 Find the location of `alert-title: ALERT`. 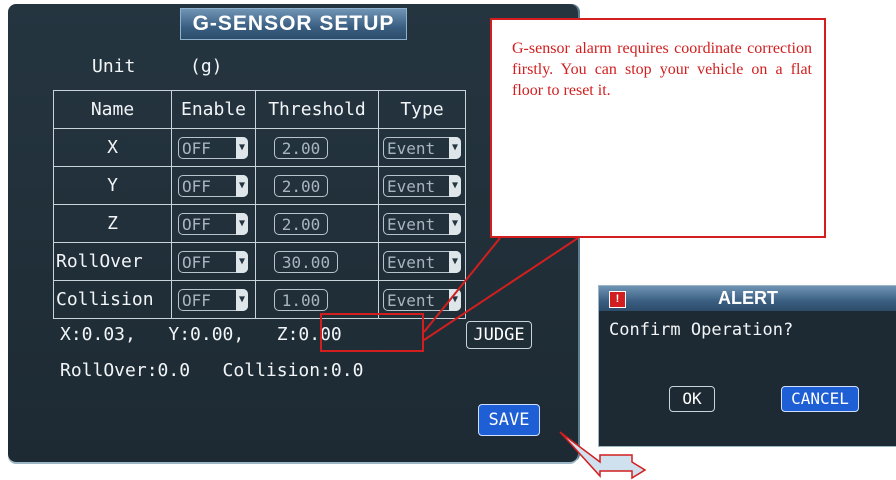

alert-title: ALERT is located at coordinates (748, 298).